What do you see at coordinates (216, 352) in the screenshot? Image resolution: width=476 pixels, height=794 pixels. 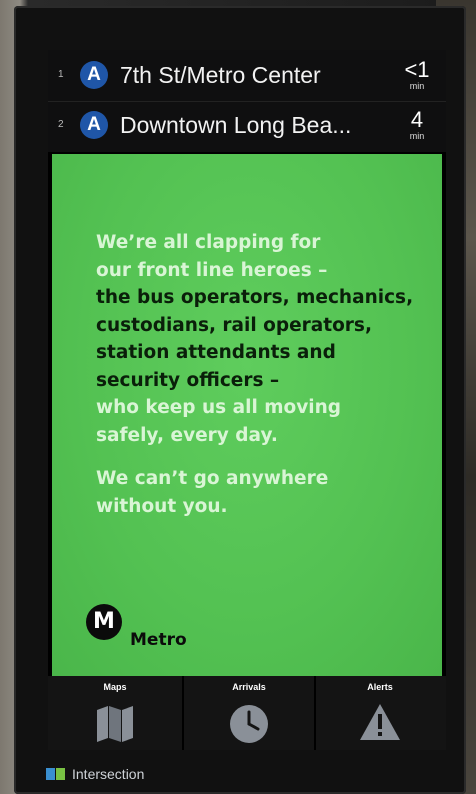 I see `message-line: station attendants and` at bounding box center [216, 352].